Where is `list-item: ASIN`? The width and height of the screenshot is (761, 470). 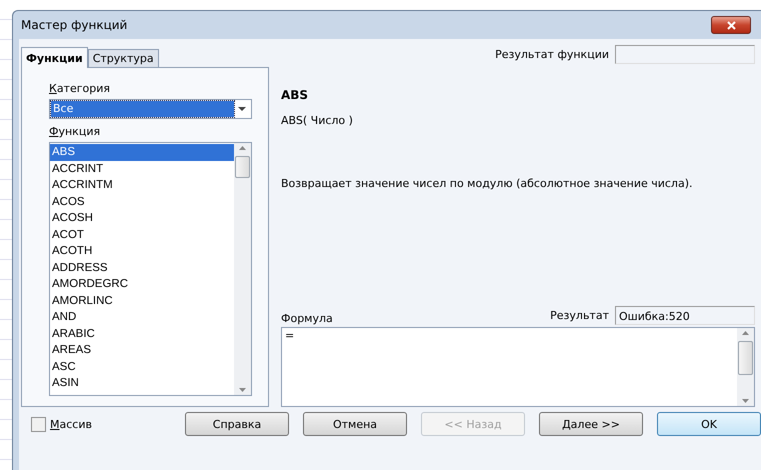
list-item: ASIN is located at coordinates (142, 383).